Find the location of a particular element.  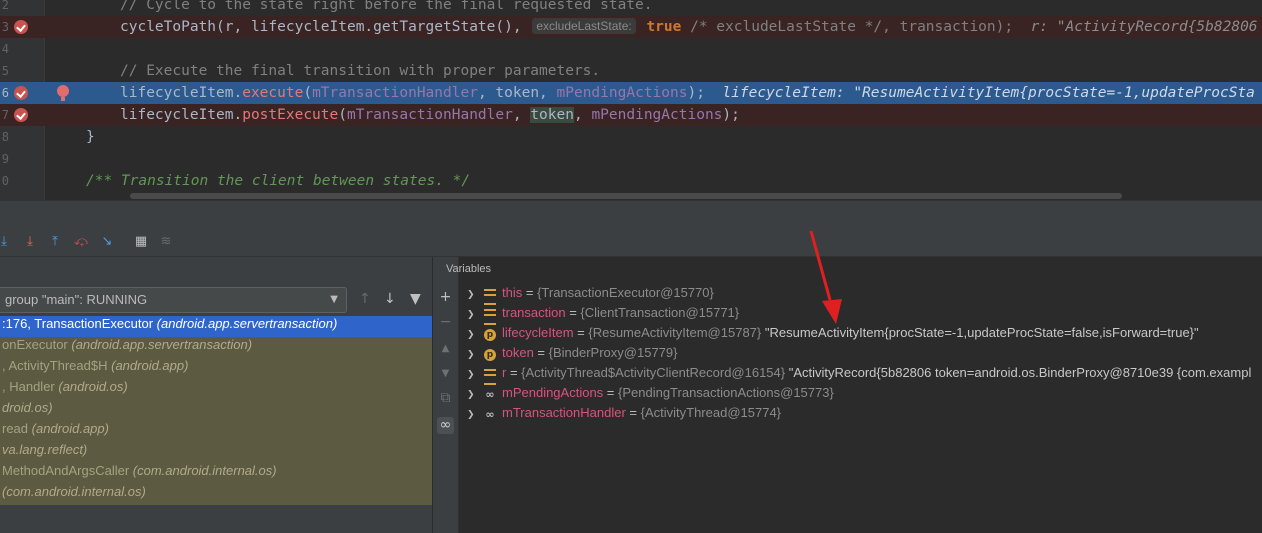

variable-row: ❯ p token = {BinderProxy@15779} is located at coordinates (860, 355).